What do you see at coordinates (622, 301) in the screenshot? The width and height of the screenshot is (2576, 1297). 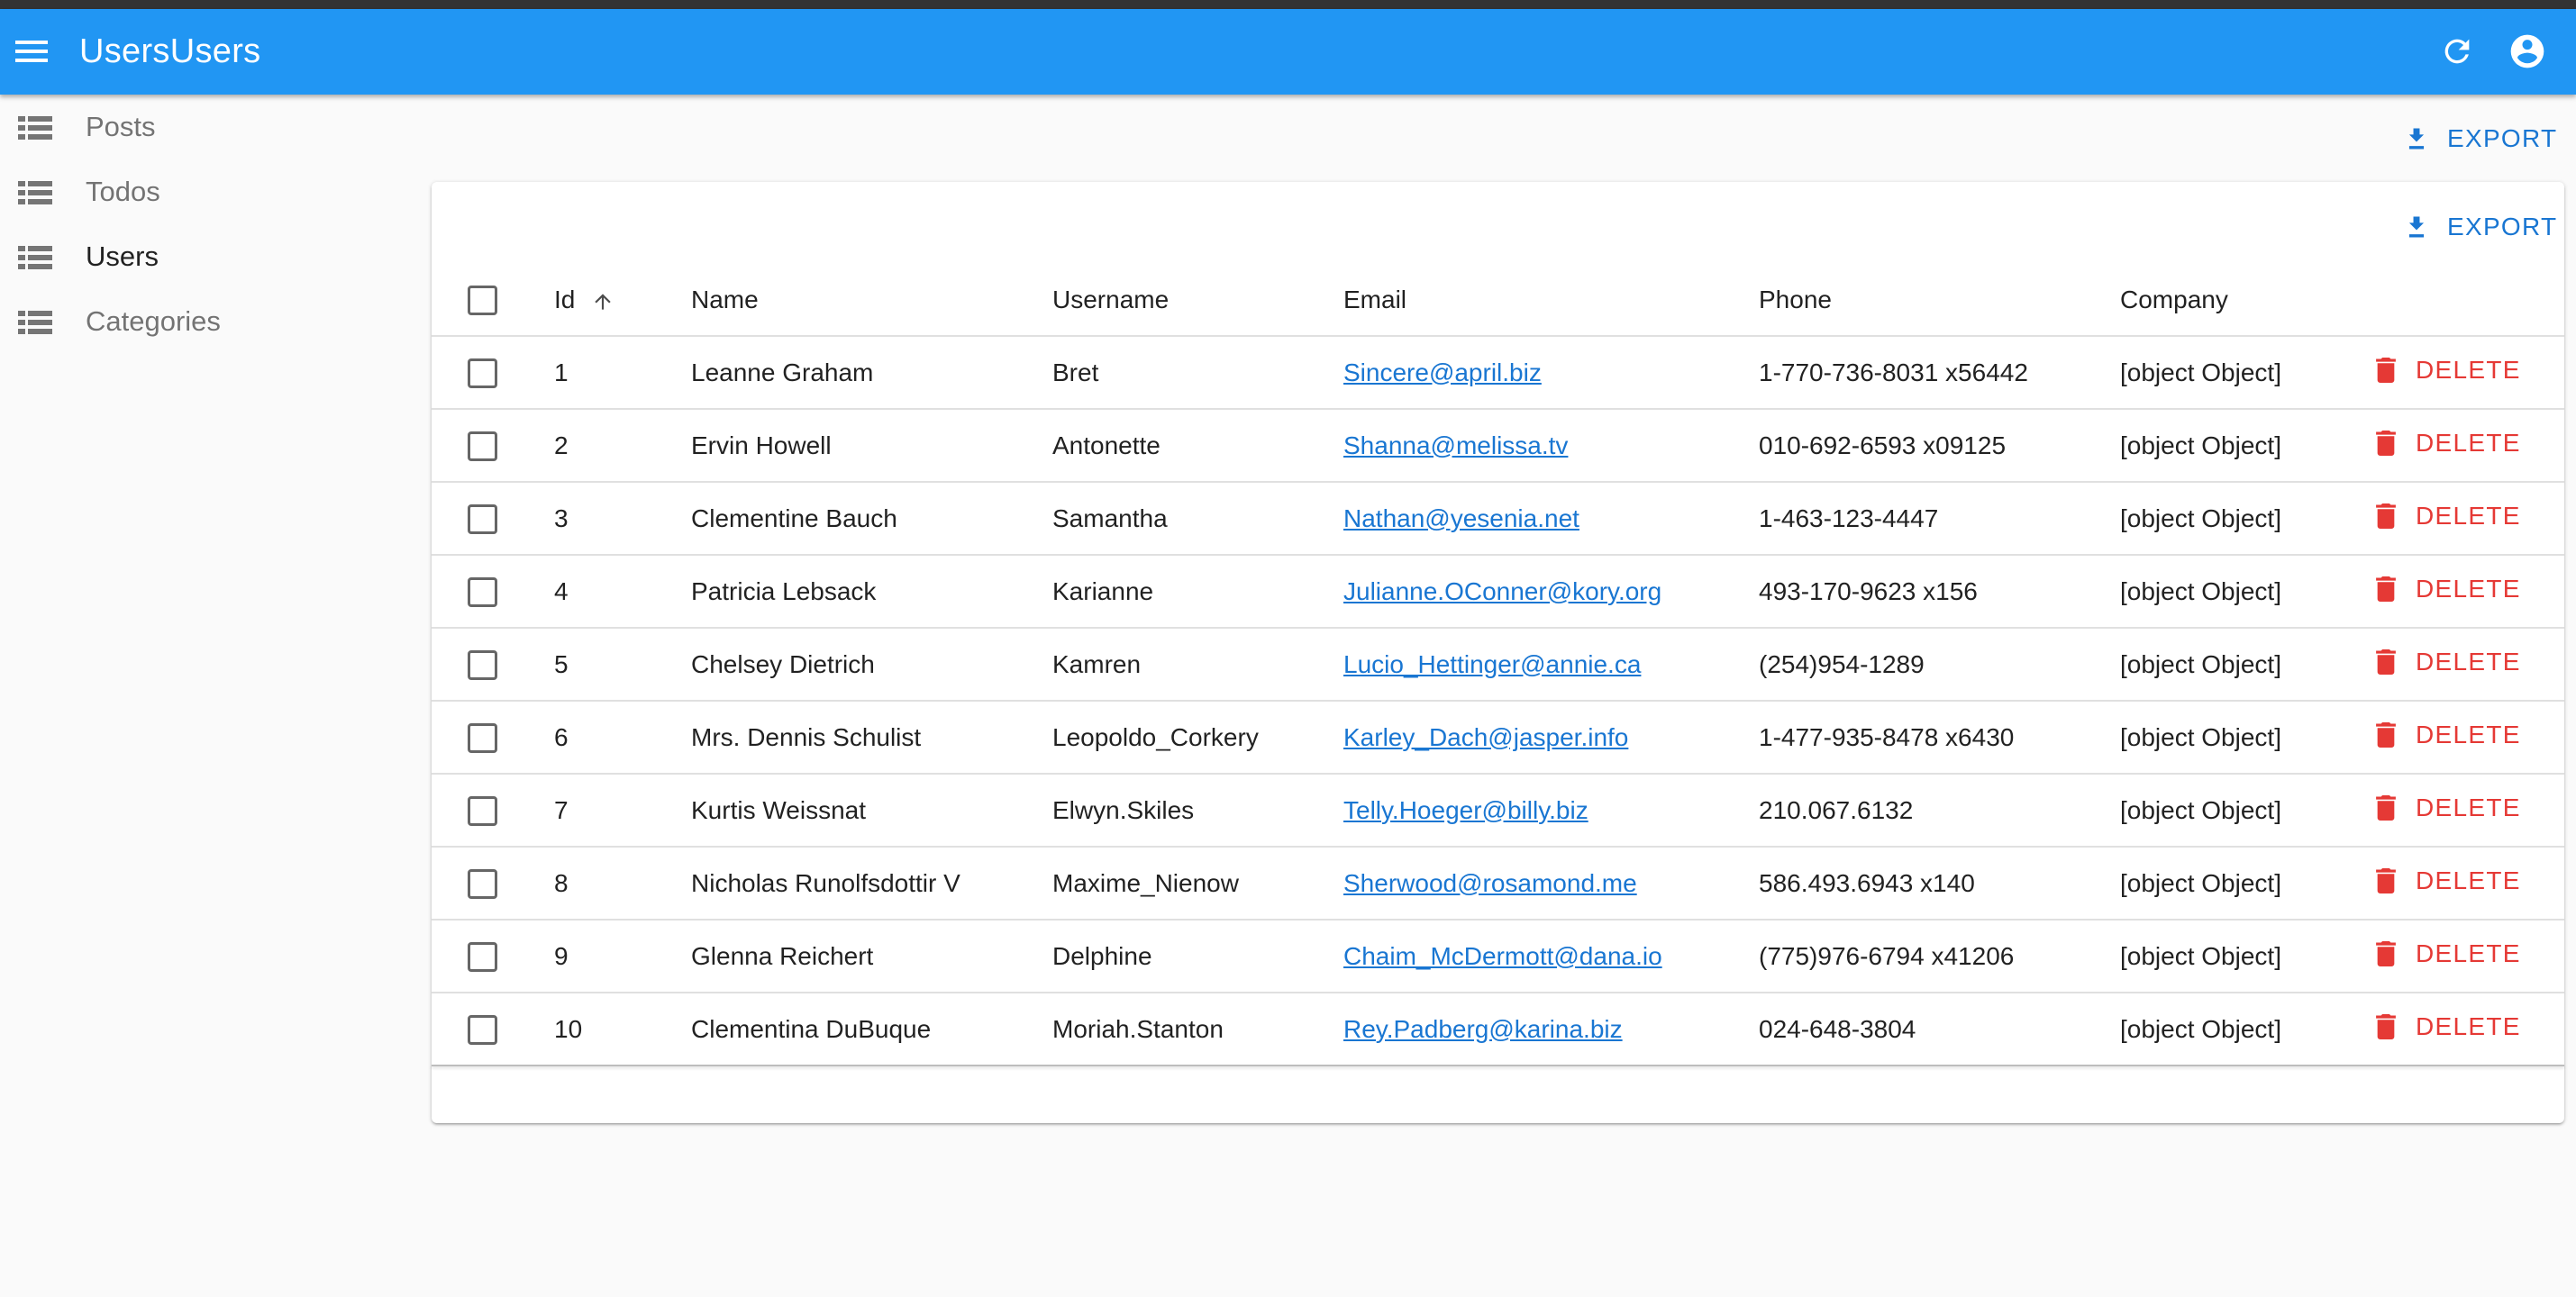 I see `column-header-id: Id` at bounding box center [622, 301].